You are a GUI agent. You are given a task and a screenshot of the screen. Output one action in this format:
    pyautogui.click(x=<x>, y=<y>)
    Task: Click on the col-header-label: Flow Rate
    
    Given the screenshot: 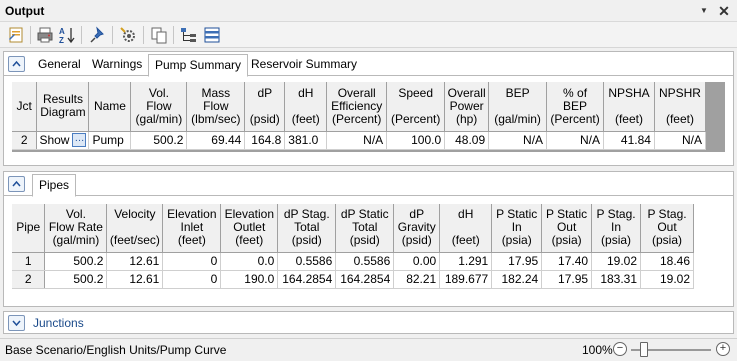 What is the action you would take?
    pyautogui.click(x=75, y=227)
    